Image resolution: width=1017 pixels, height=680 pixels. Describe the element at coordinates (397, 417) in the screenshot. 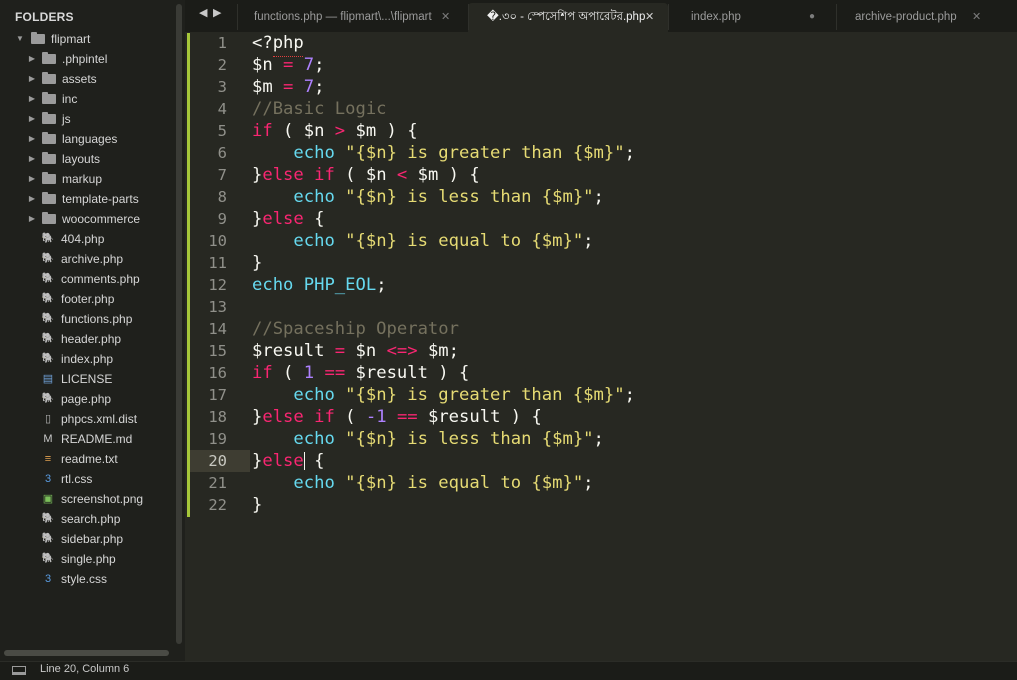

I see `code-line: }else if ( -1 == $result ) {` at that location.